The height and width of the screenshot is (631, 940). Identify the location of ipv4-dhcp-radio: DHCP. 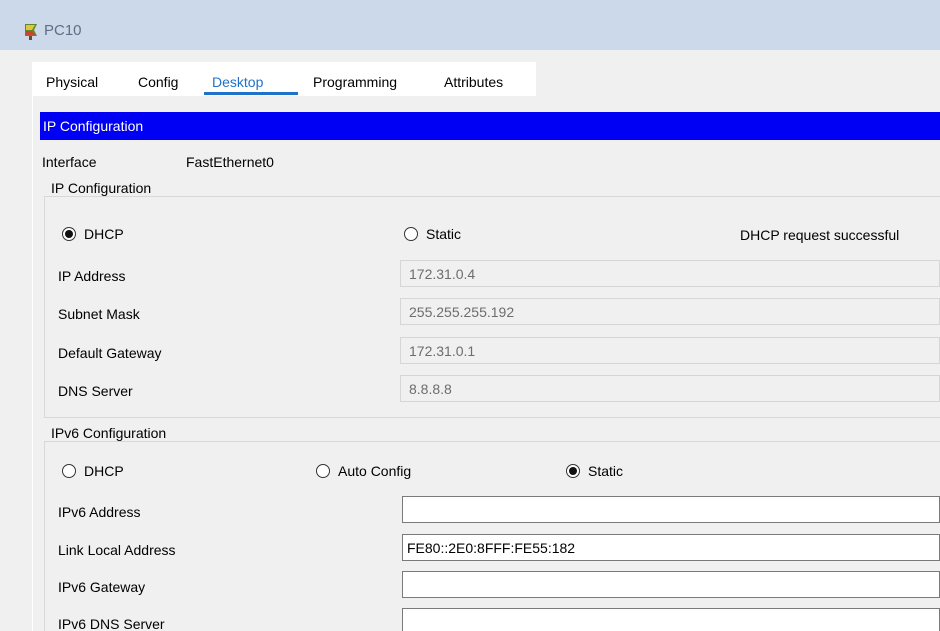
(93, 234).